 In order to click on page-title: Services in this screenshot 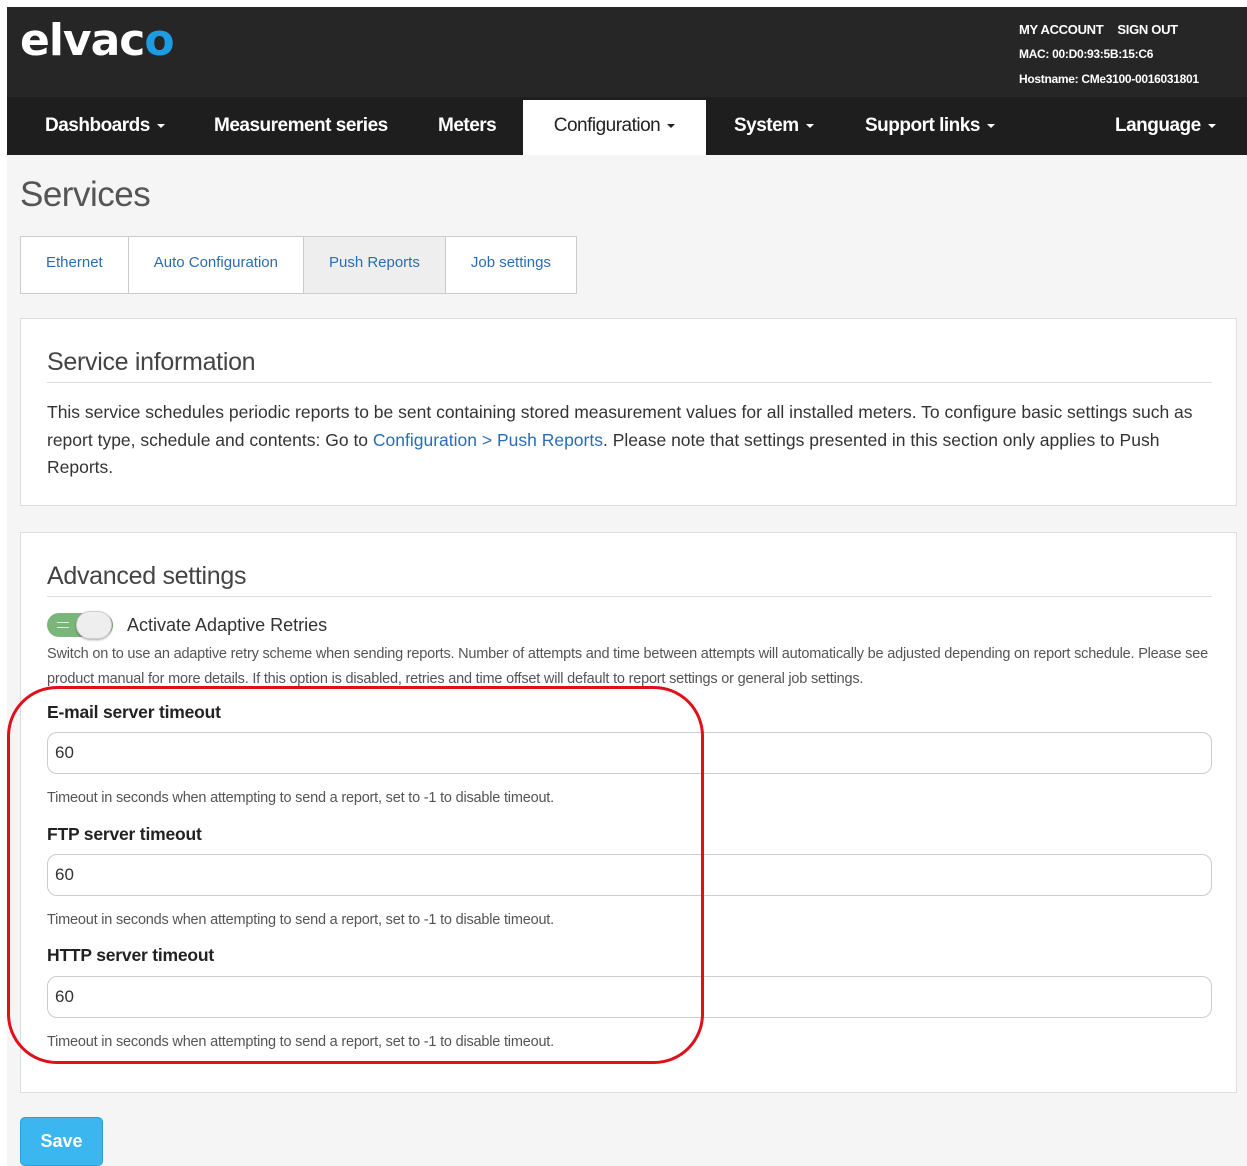, I will do `click(85, 194)`.